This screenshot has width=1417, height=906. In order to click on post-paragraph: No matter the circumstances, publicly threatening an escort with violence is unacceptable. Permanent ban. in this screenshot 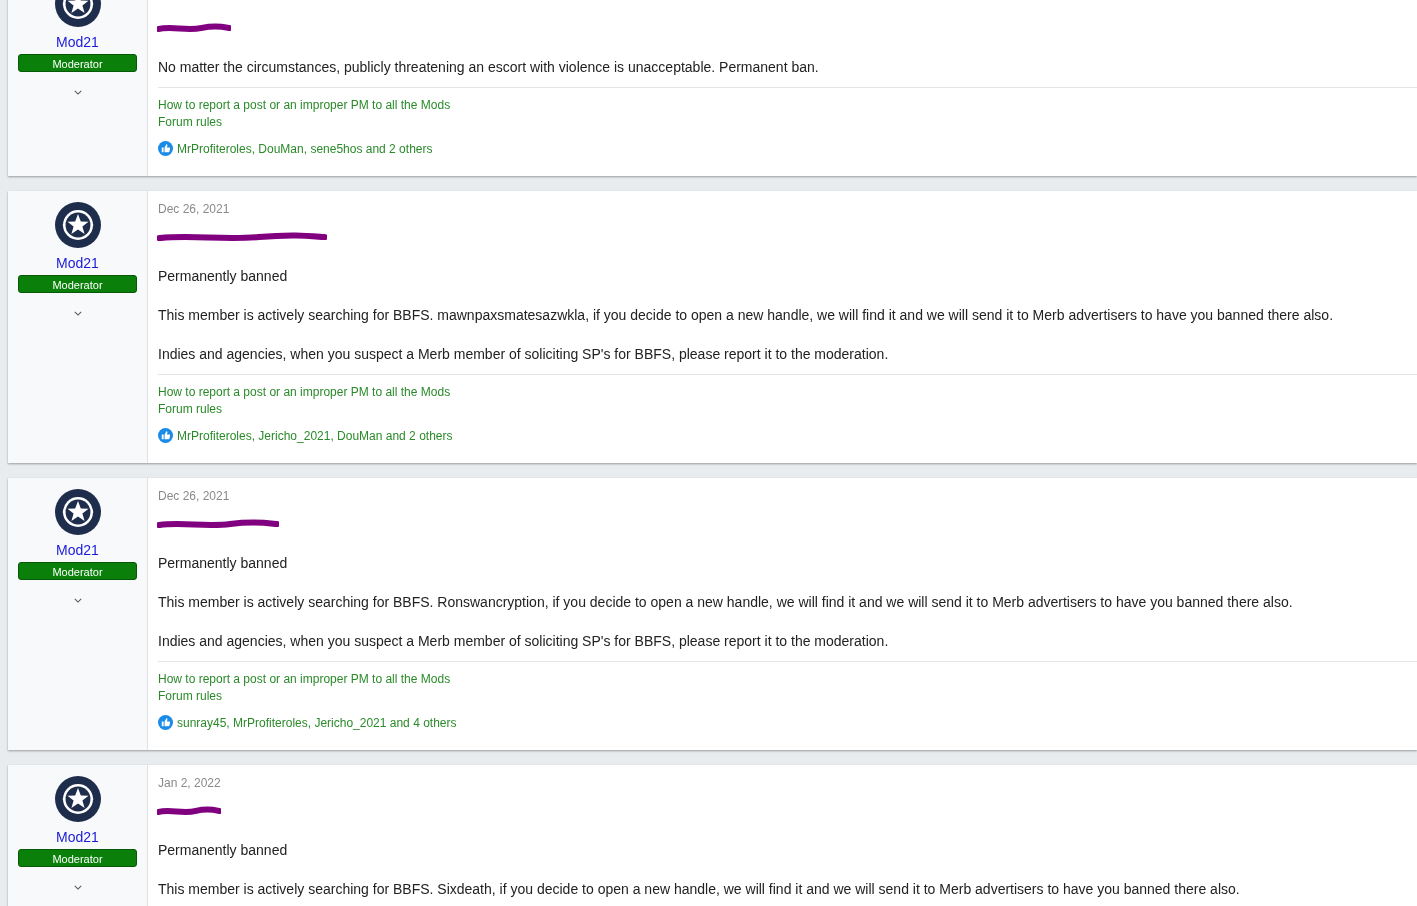, I will do `click(489, 67)`.